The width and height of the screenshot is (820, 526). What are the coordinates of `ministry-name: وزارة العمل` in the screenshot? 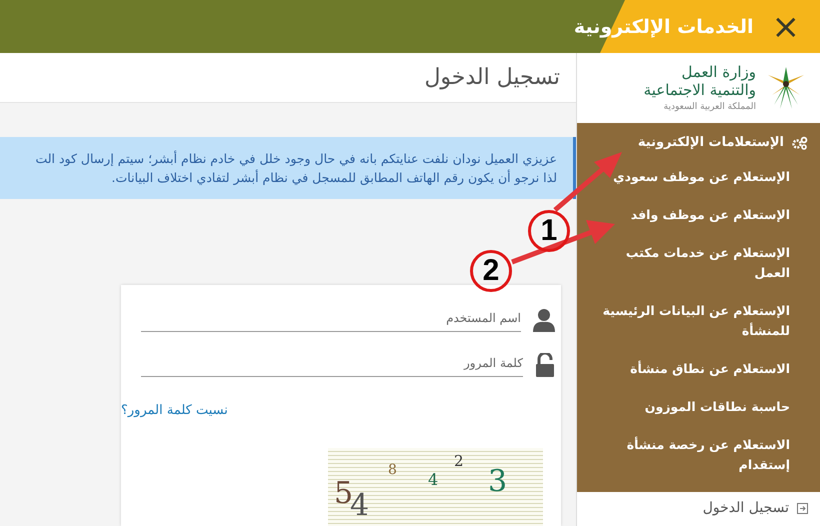 It's located at (718, 72).